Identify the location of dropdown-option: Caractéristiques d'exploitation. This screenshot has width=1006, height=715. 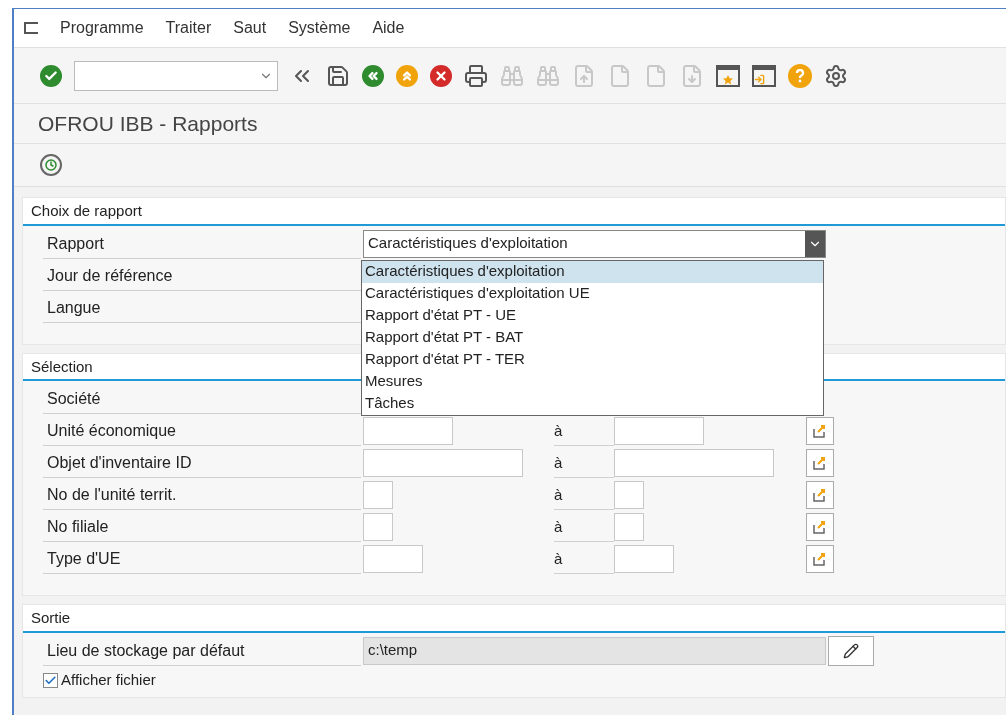
(592, 271).